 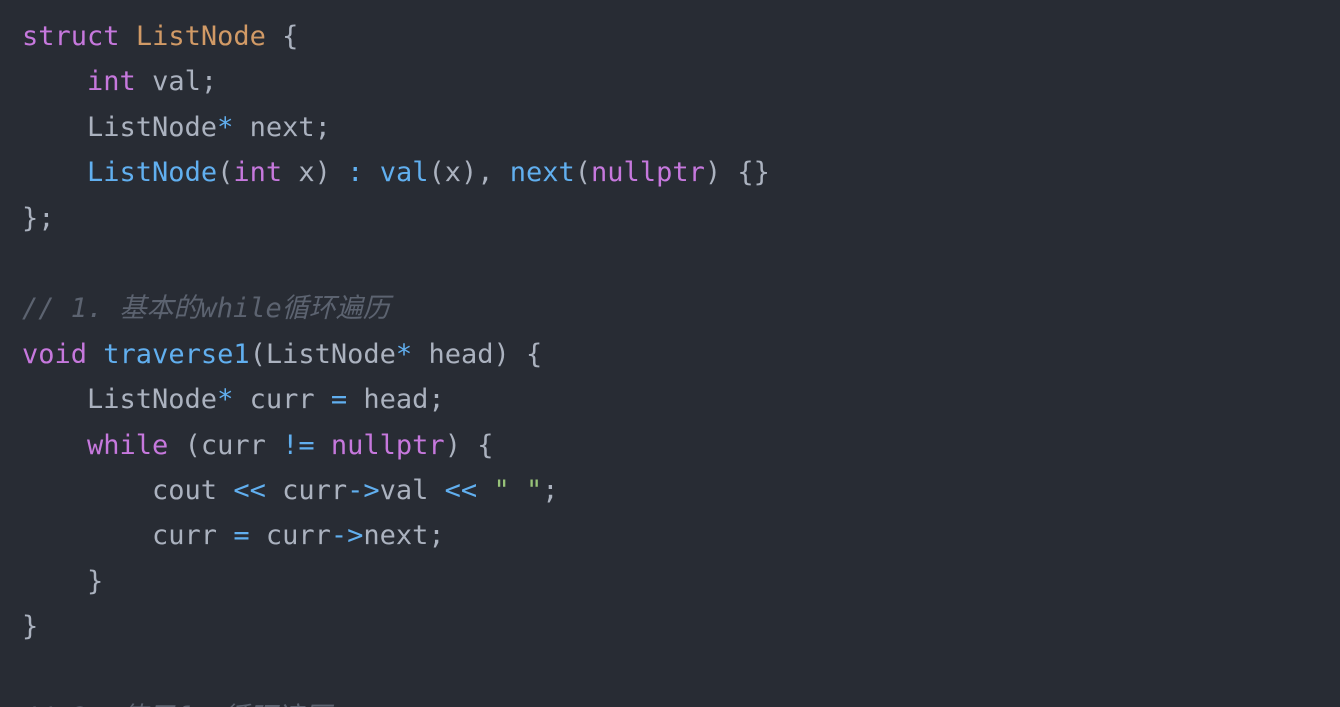 What do you see at coordinates (225, 445) in the screenshot?
I see `code-text-token: (curr` at bounding box center [225, 445].